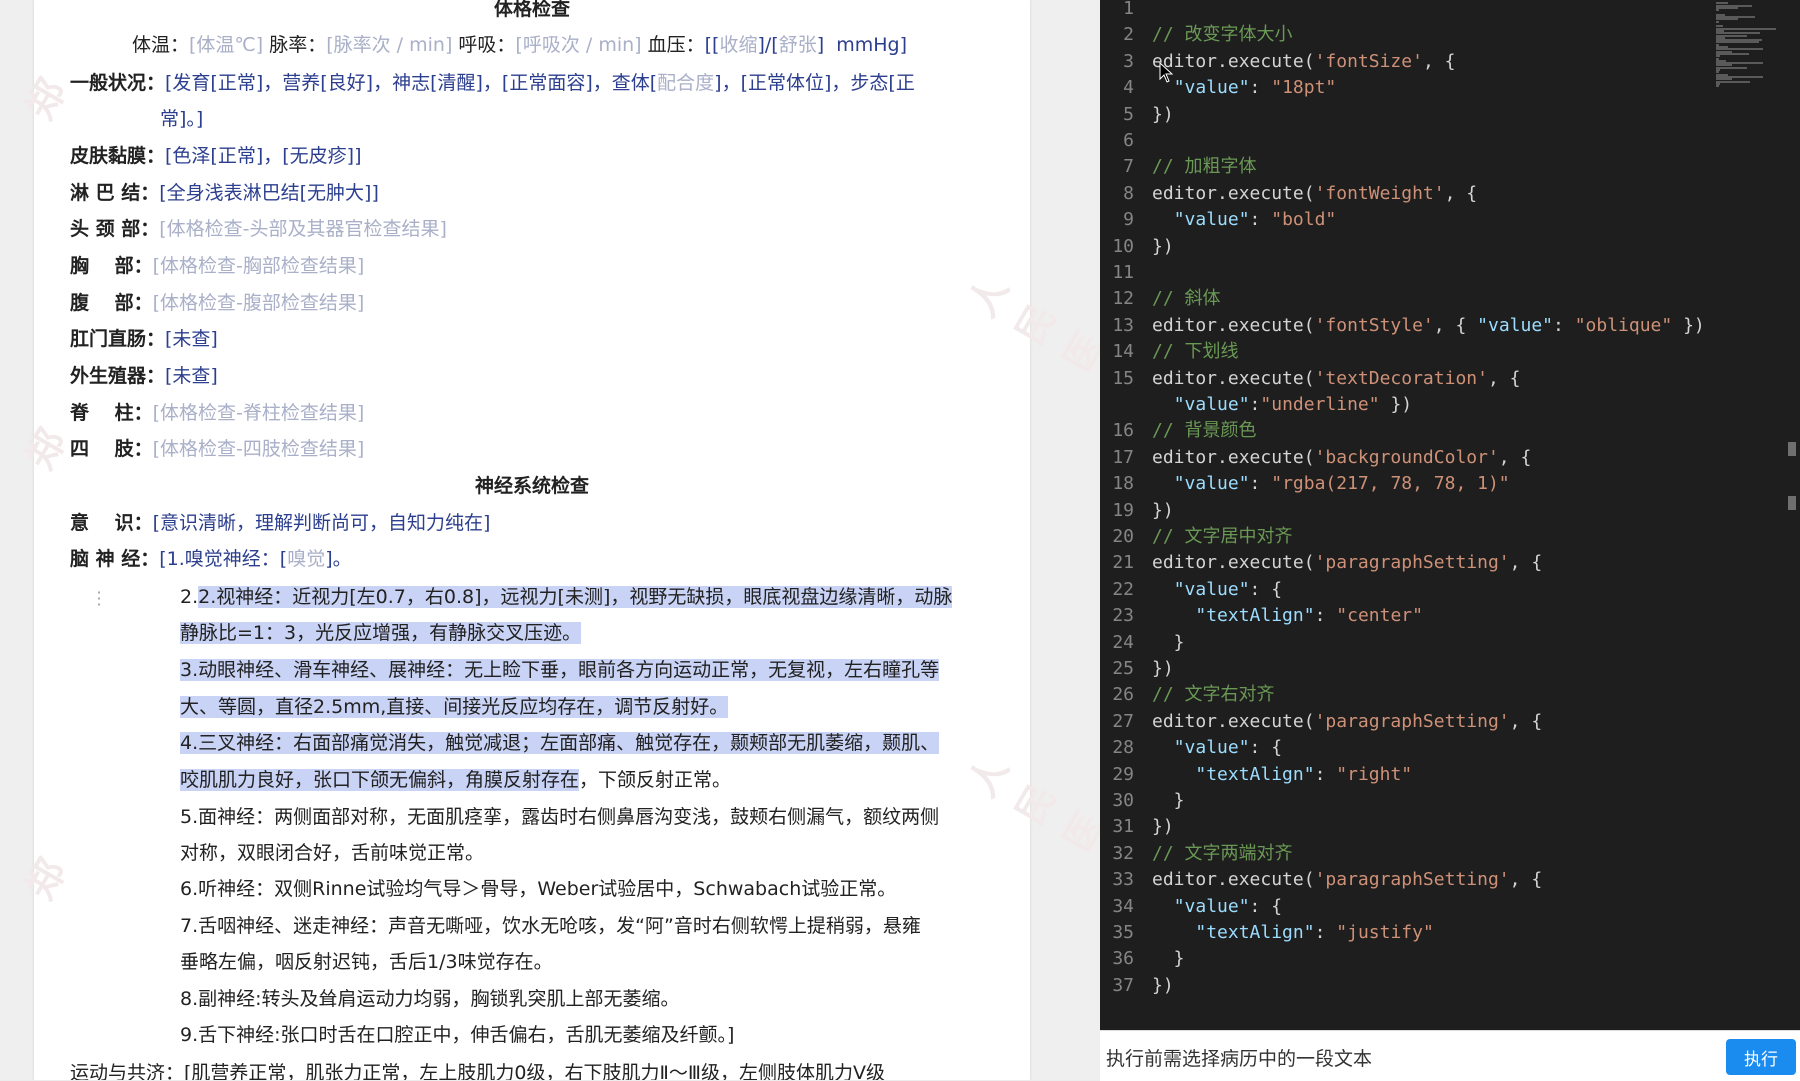  I want to click on bp-systolic-field: 收缩, so click(738, 45).